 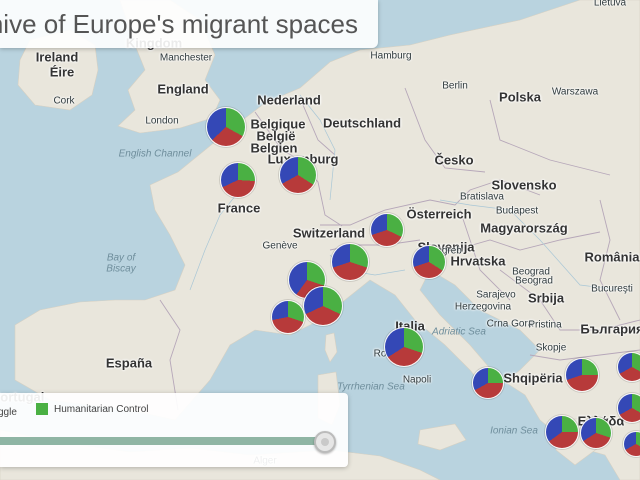 What do you see at coordinates (612, 257) in the screenshot?
I see `country-label-rom-nia: România` at bounding box center [612, 257].